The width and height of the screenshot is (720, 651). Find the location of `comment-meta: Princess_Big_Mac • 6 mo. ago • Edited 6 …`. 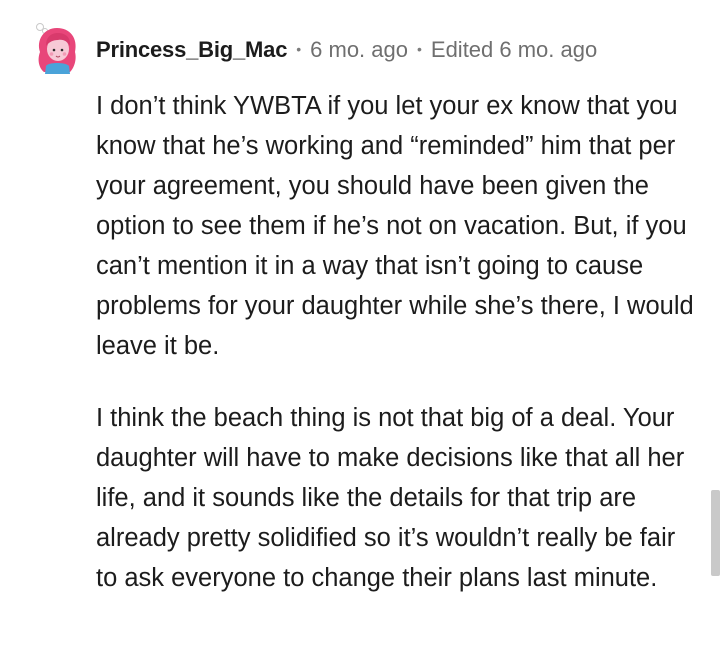

comment-meta: Princess_Big_Mac • 6 mo. ago • Edited 6 … is located at coordinates (346, 50).